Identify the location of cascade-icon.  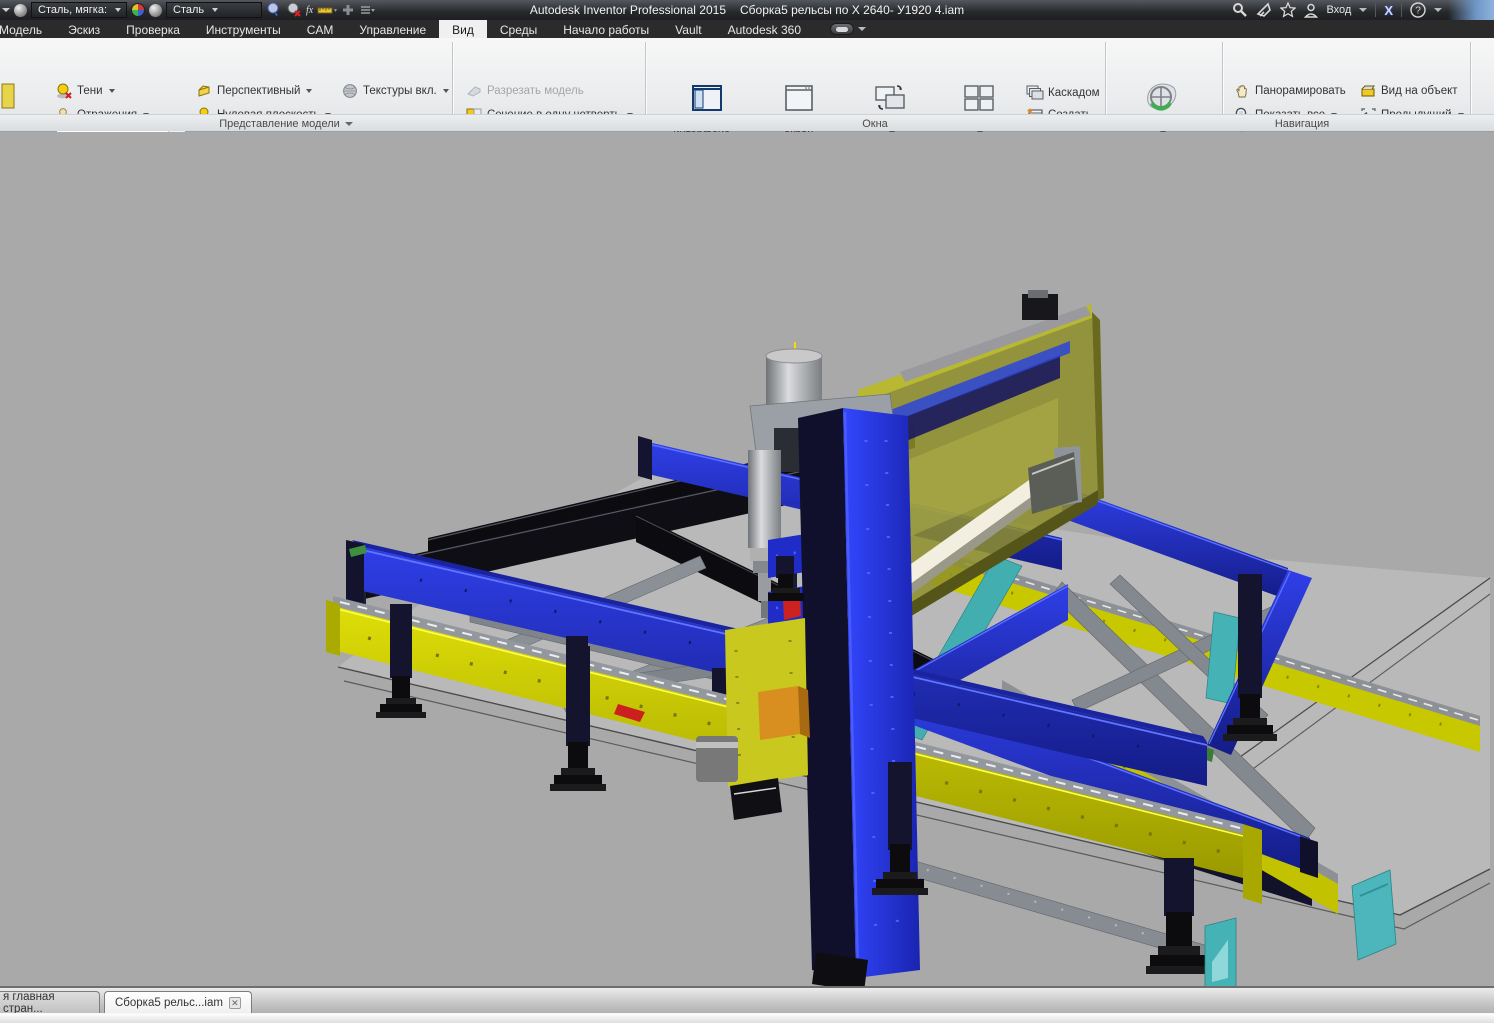
(1035, 92).